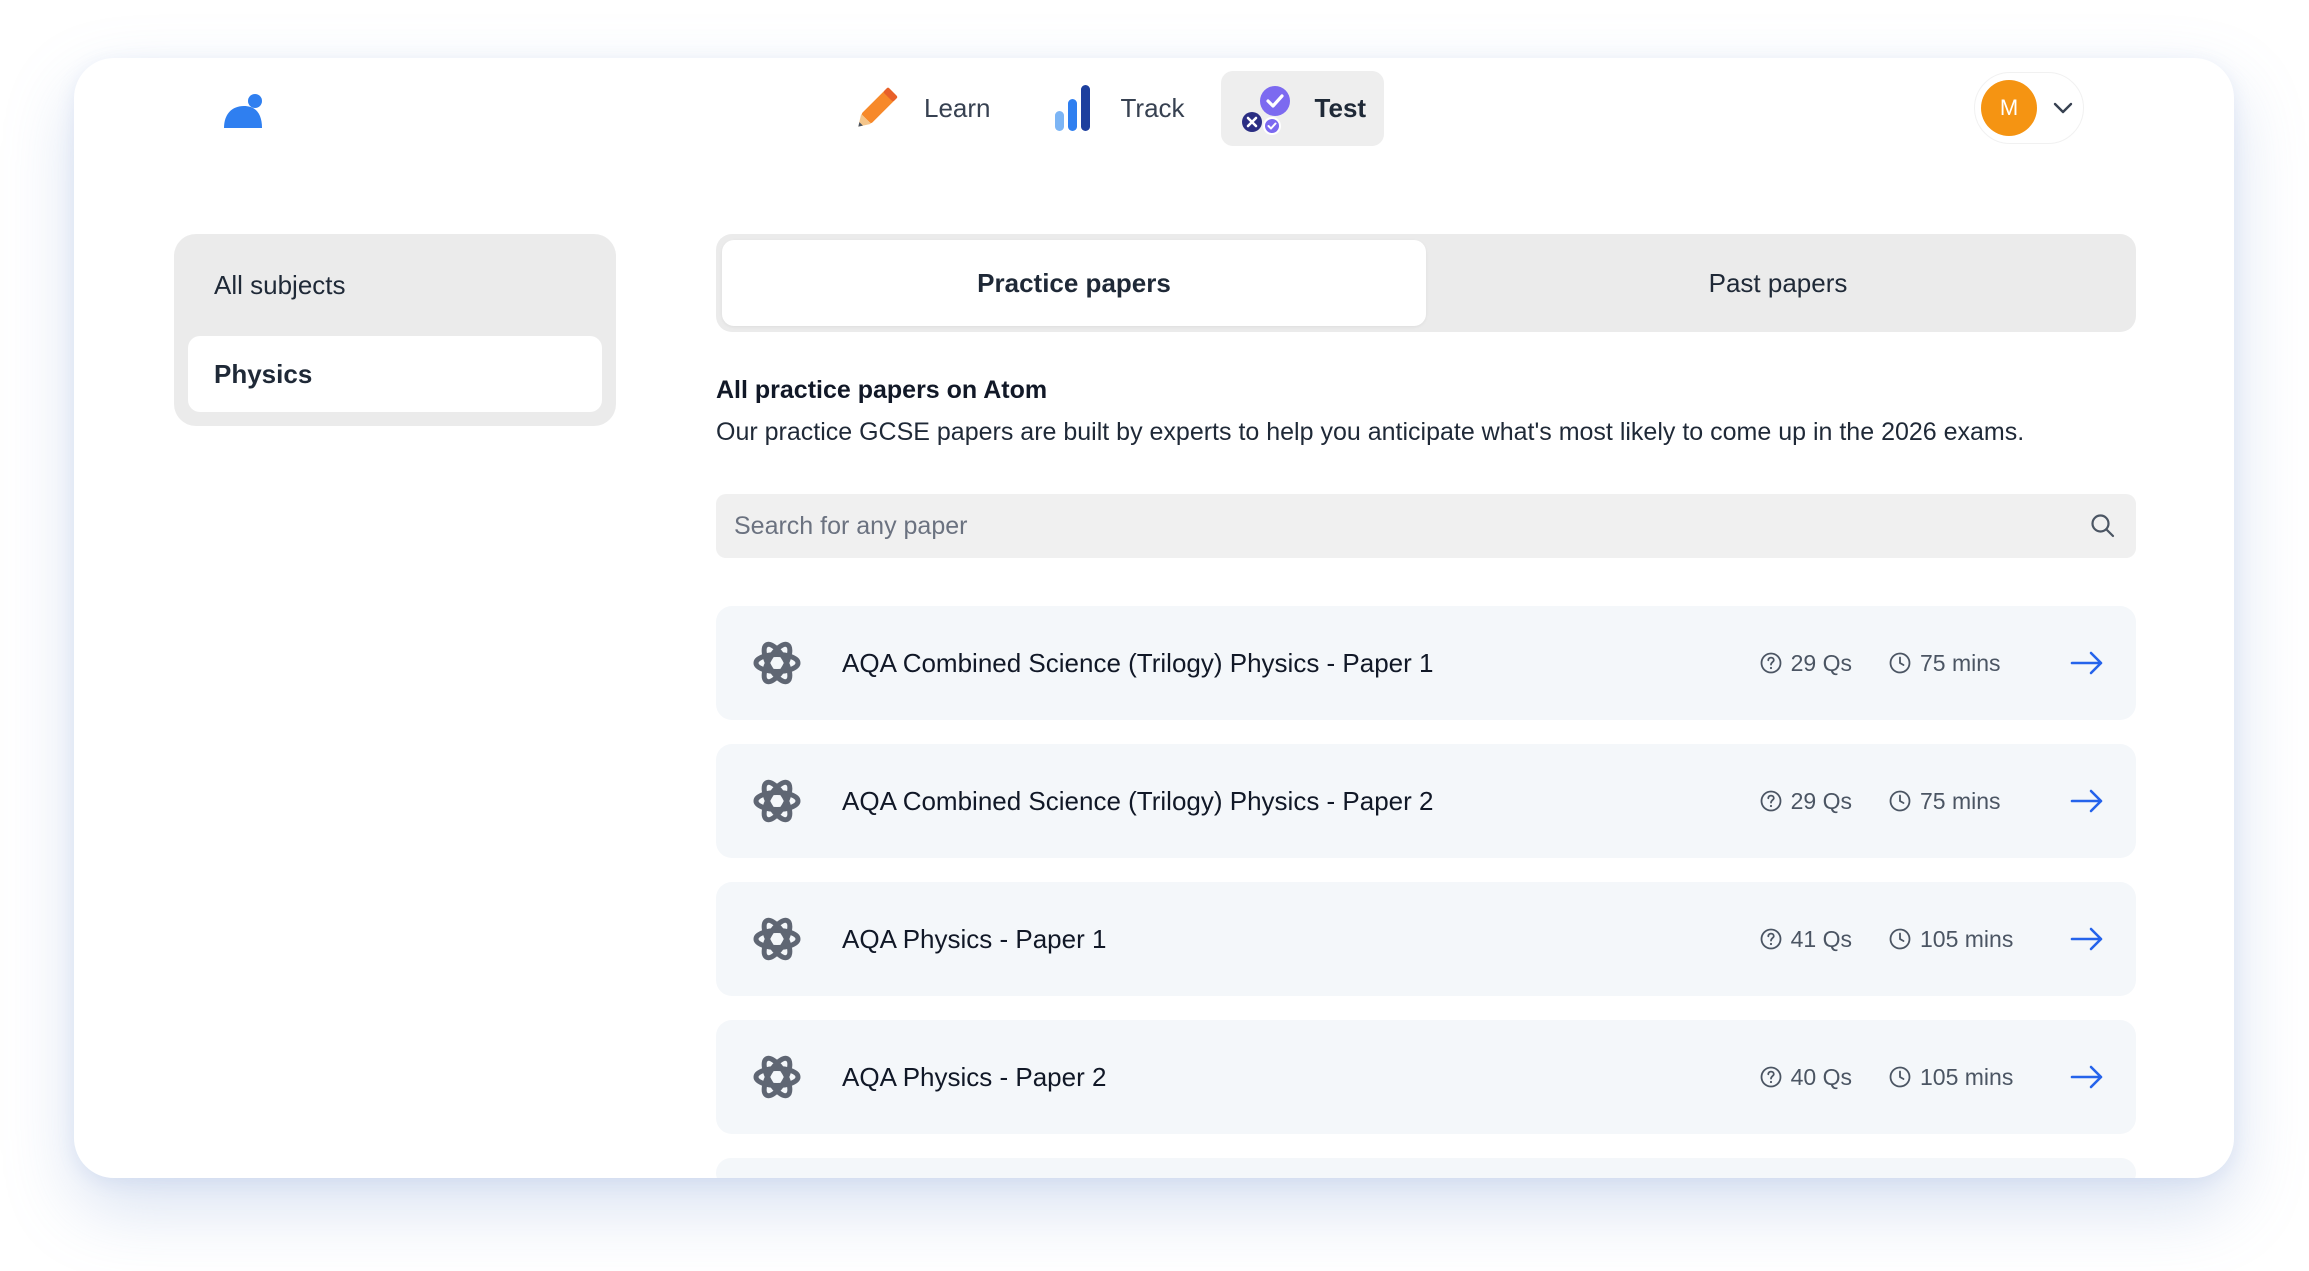  I want to click on question-count: 41 Qs, so click(1787, 939).